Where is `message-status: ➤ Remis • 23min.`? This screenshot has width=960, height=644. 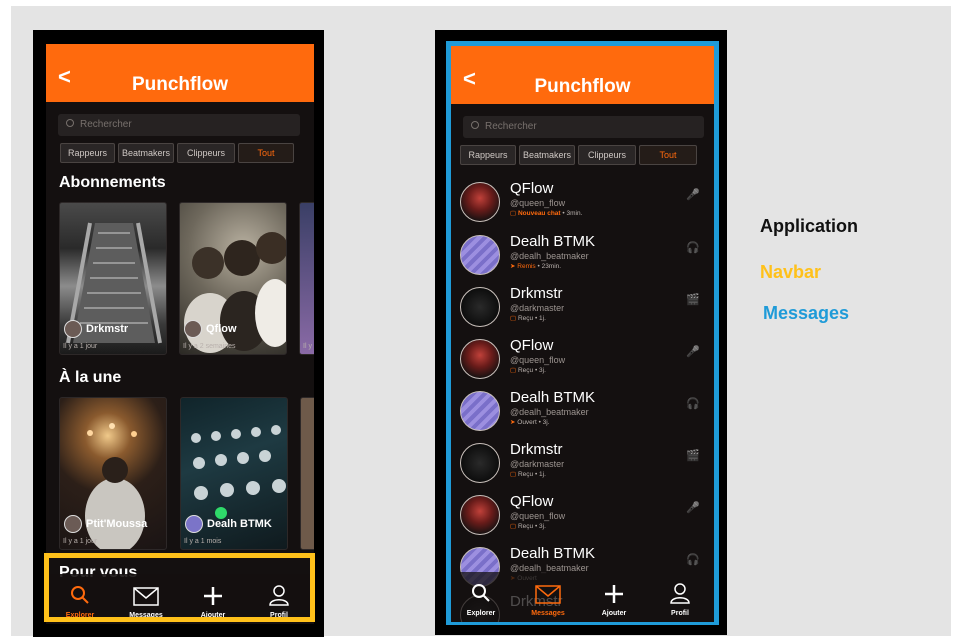 message-status: ➤ Remis • 23min. is located at coordinates (535, 266).